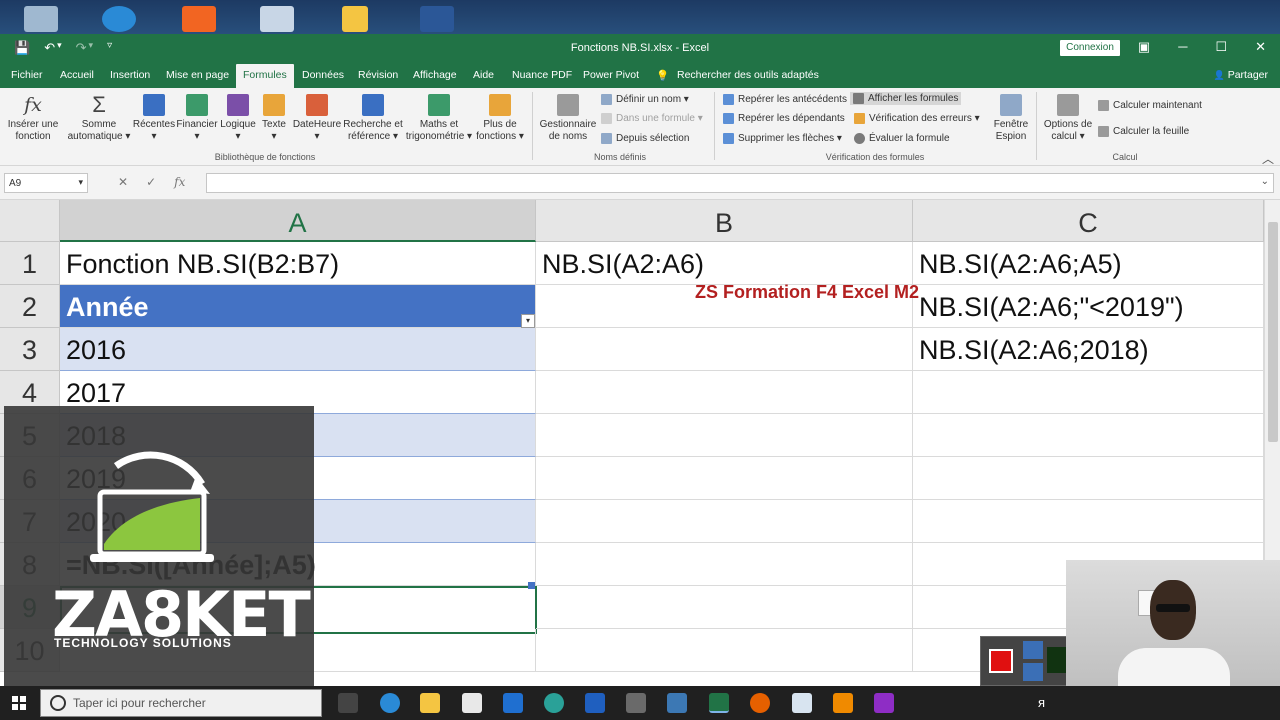  I want to click on lookup-button: Recherche et référence ▾, so click(373, 118).